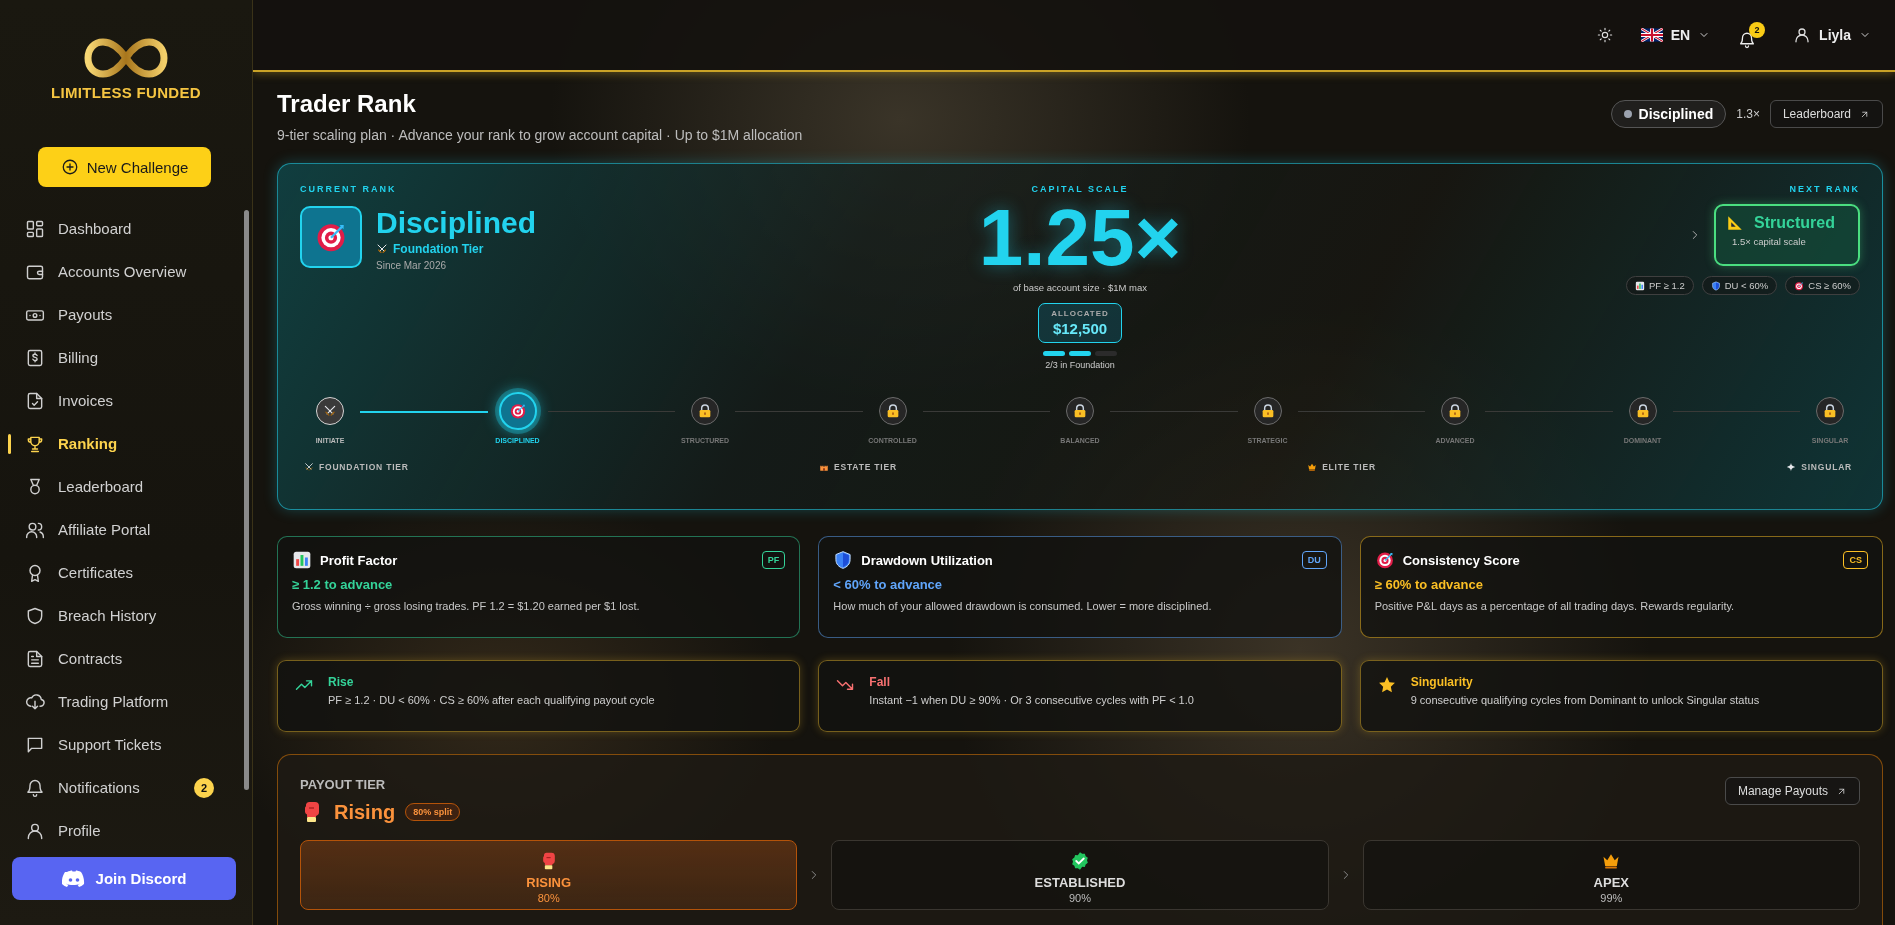 Image resolution: width=1895 pixels, height=925 pixels. I want to click on dollar-document-icon, so click(35, 357).